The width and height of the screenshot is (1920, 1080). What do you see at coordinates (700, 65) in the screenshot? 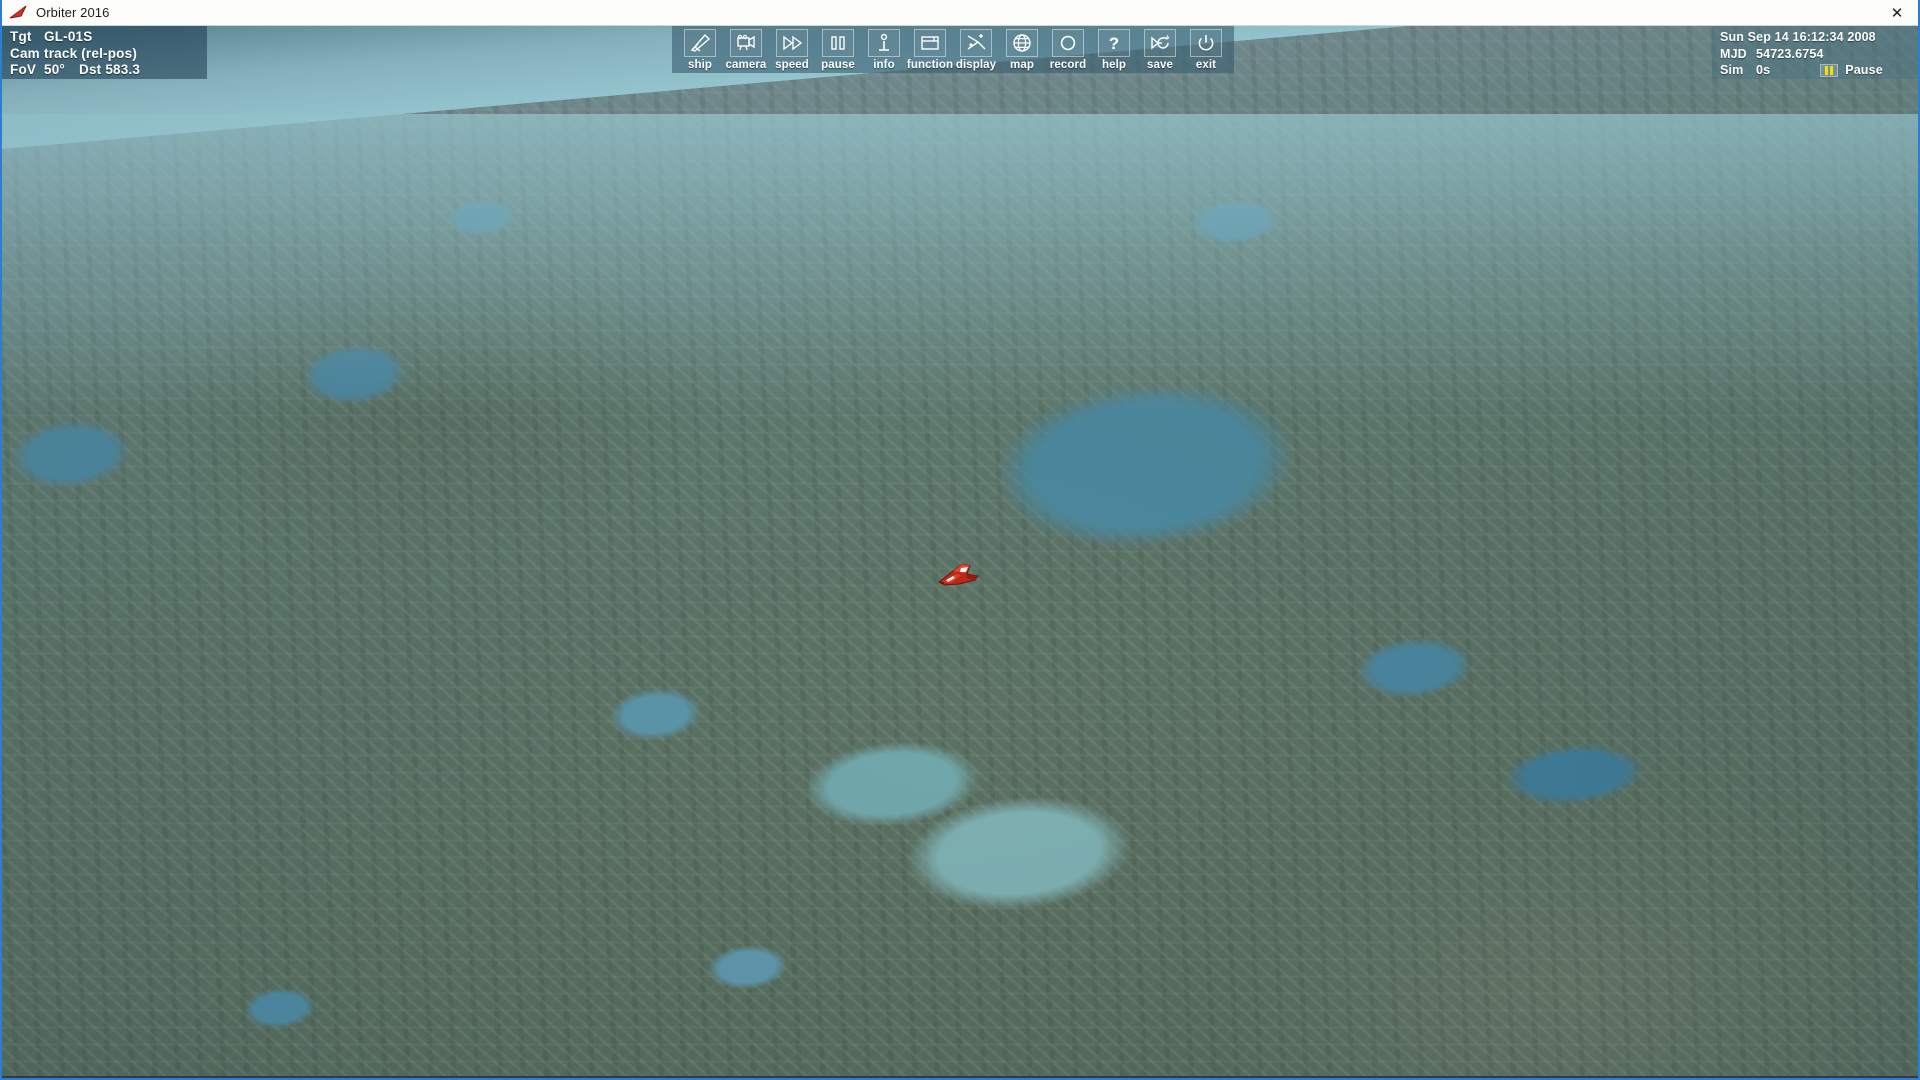
I see `toolbar-label-ship: ship` at bounding box center [700, 65].